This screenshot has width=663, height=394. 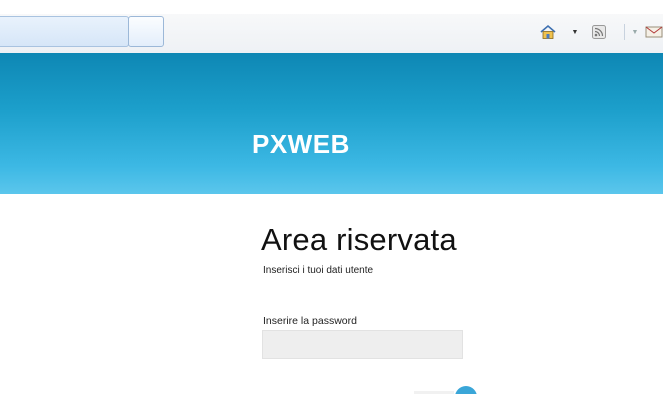 What do you see at coordinates (359, 239) in the screenshot?
I see `page-title: Area riservata` at bounding box center [359, 239].